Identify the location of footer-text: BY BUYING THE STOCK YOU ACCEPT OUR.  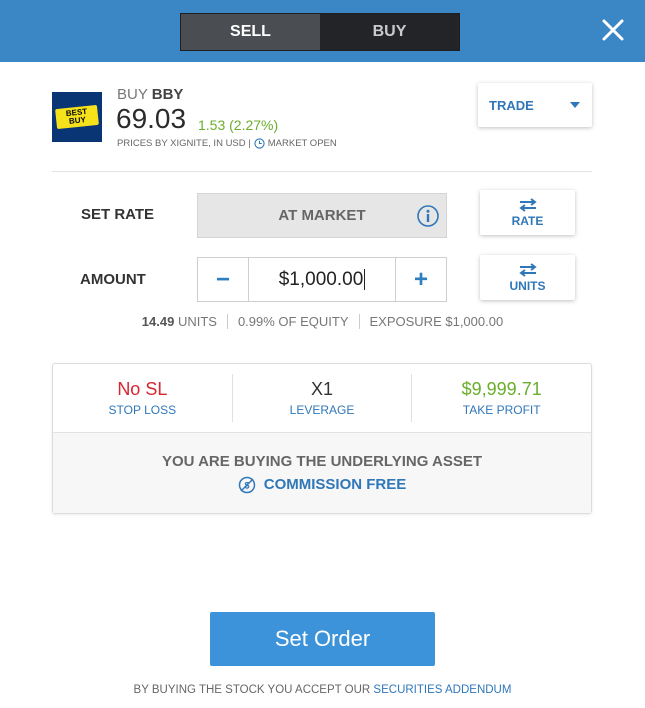
(252, 690).